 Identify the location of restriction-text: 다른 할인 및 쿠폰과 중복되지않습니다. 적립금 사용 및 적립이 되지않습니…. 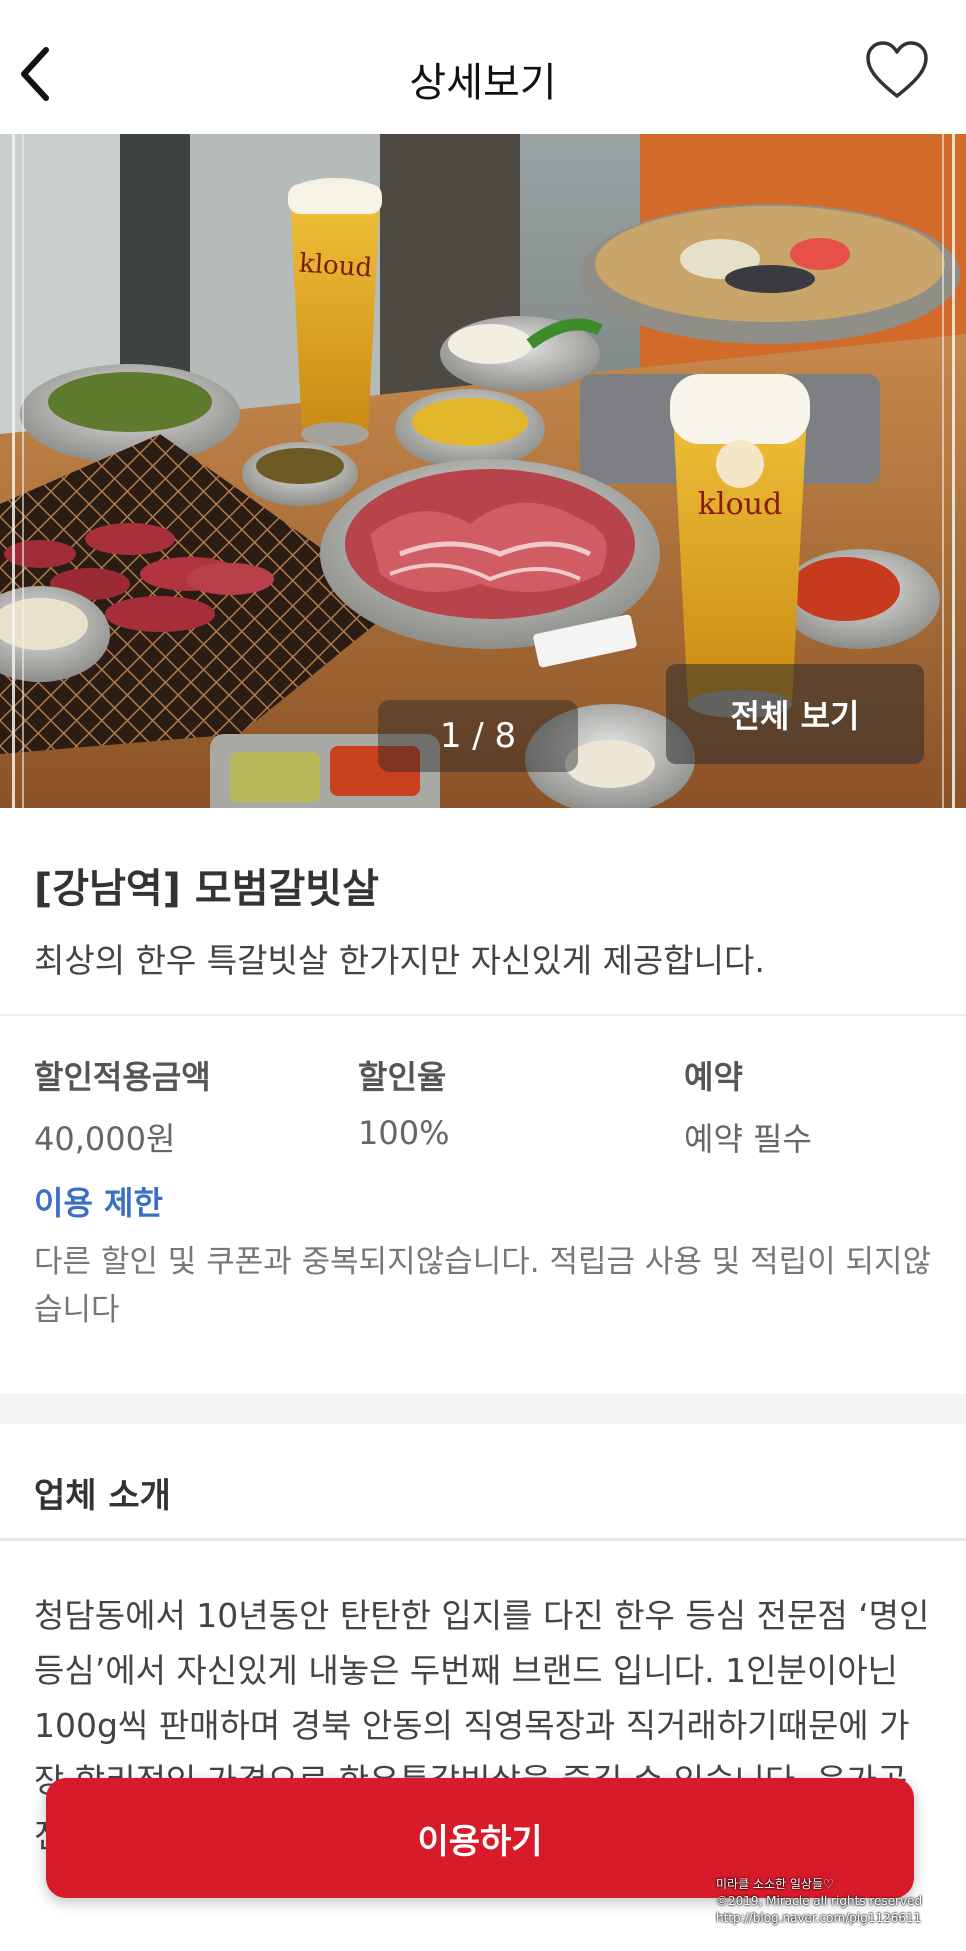
(483, 1286).